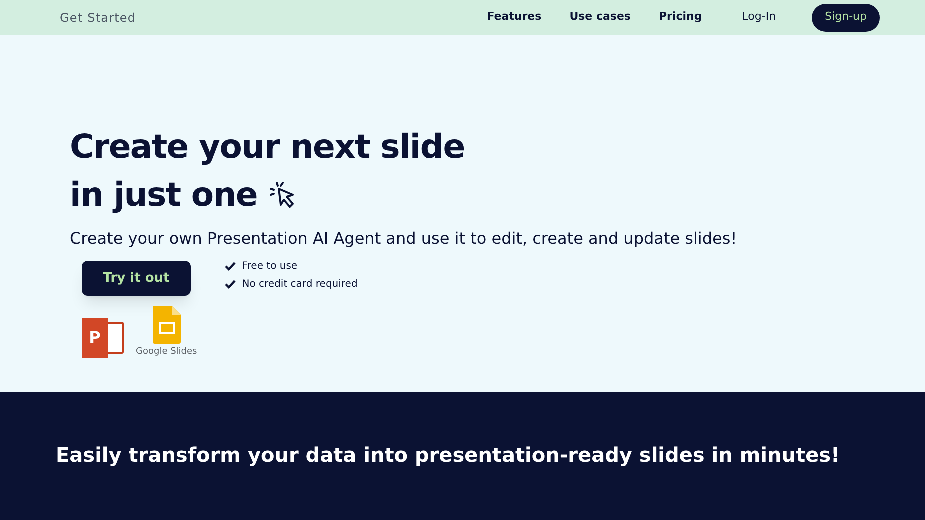 This screenshot has height=520, width=925. I want to click on section-heading: Easily transform your data into presentation-ready slides in minutes!, so click(449, 455).